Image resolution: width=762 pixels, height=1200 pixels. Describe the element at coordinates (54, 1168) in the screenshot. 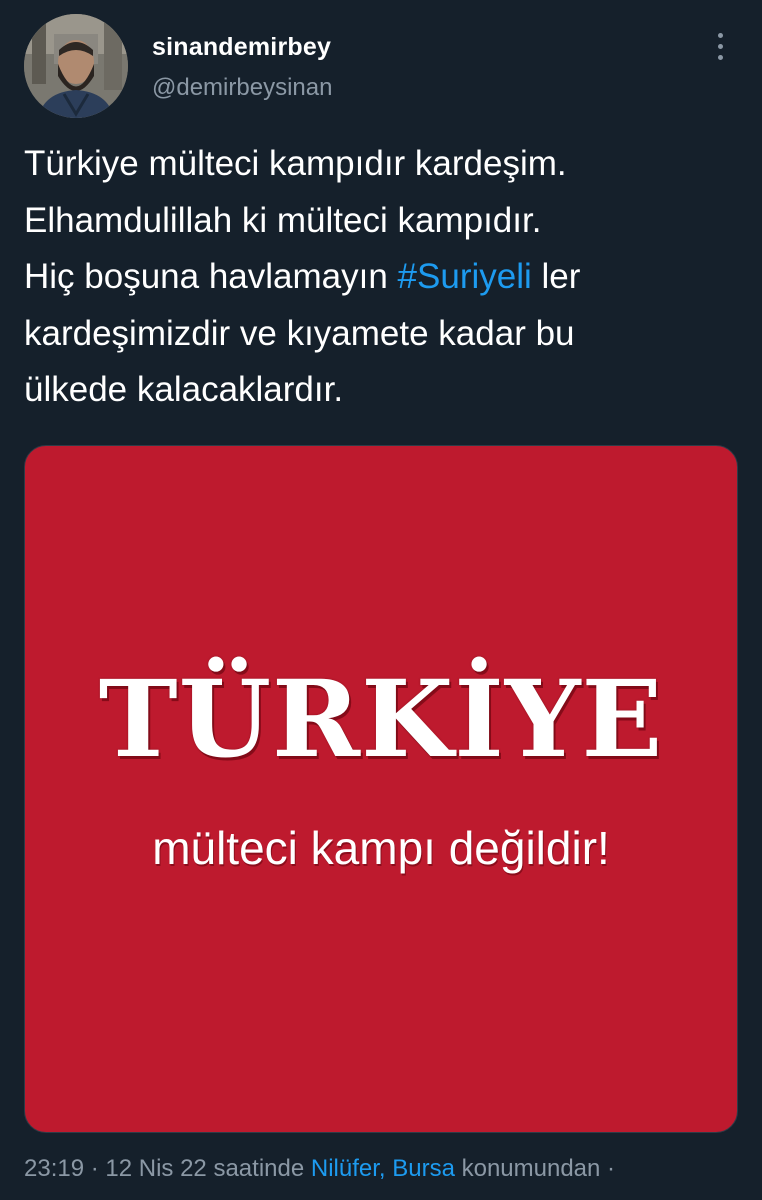

I see `tweet-time: 23:19` at that location.